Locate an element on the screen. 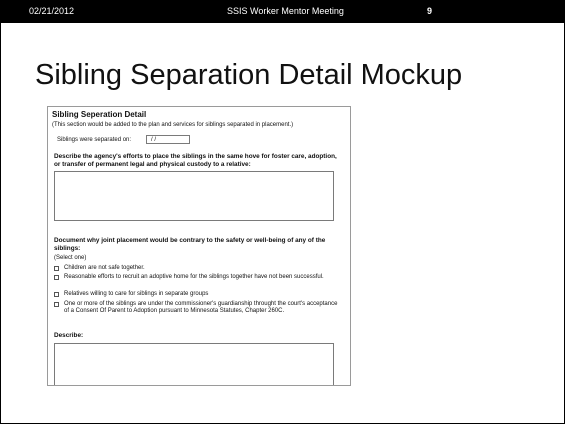 This screenshot has height=424, width=565. slide-header-bar: 02/21/2012 SSIS Worker Mentor Meeting 9 is located at coordinates (282, 12).